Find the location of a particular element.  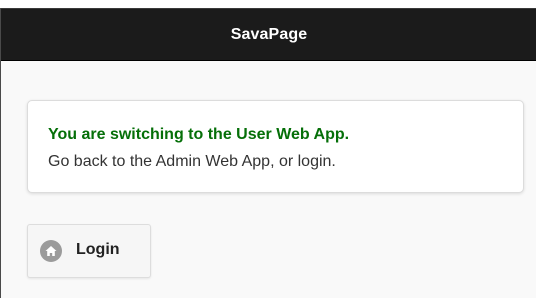

login-button: Login is located at coordinates (89, 251).